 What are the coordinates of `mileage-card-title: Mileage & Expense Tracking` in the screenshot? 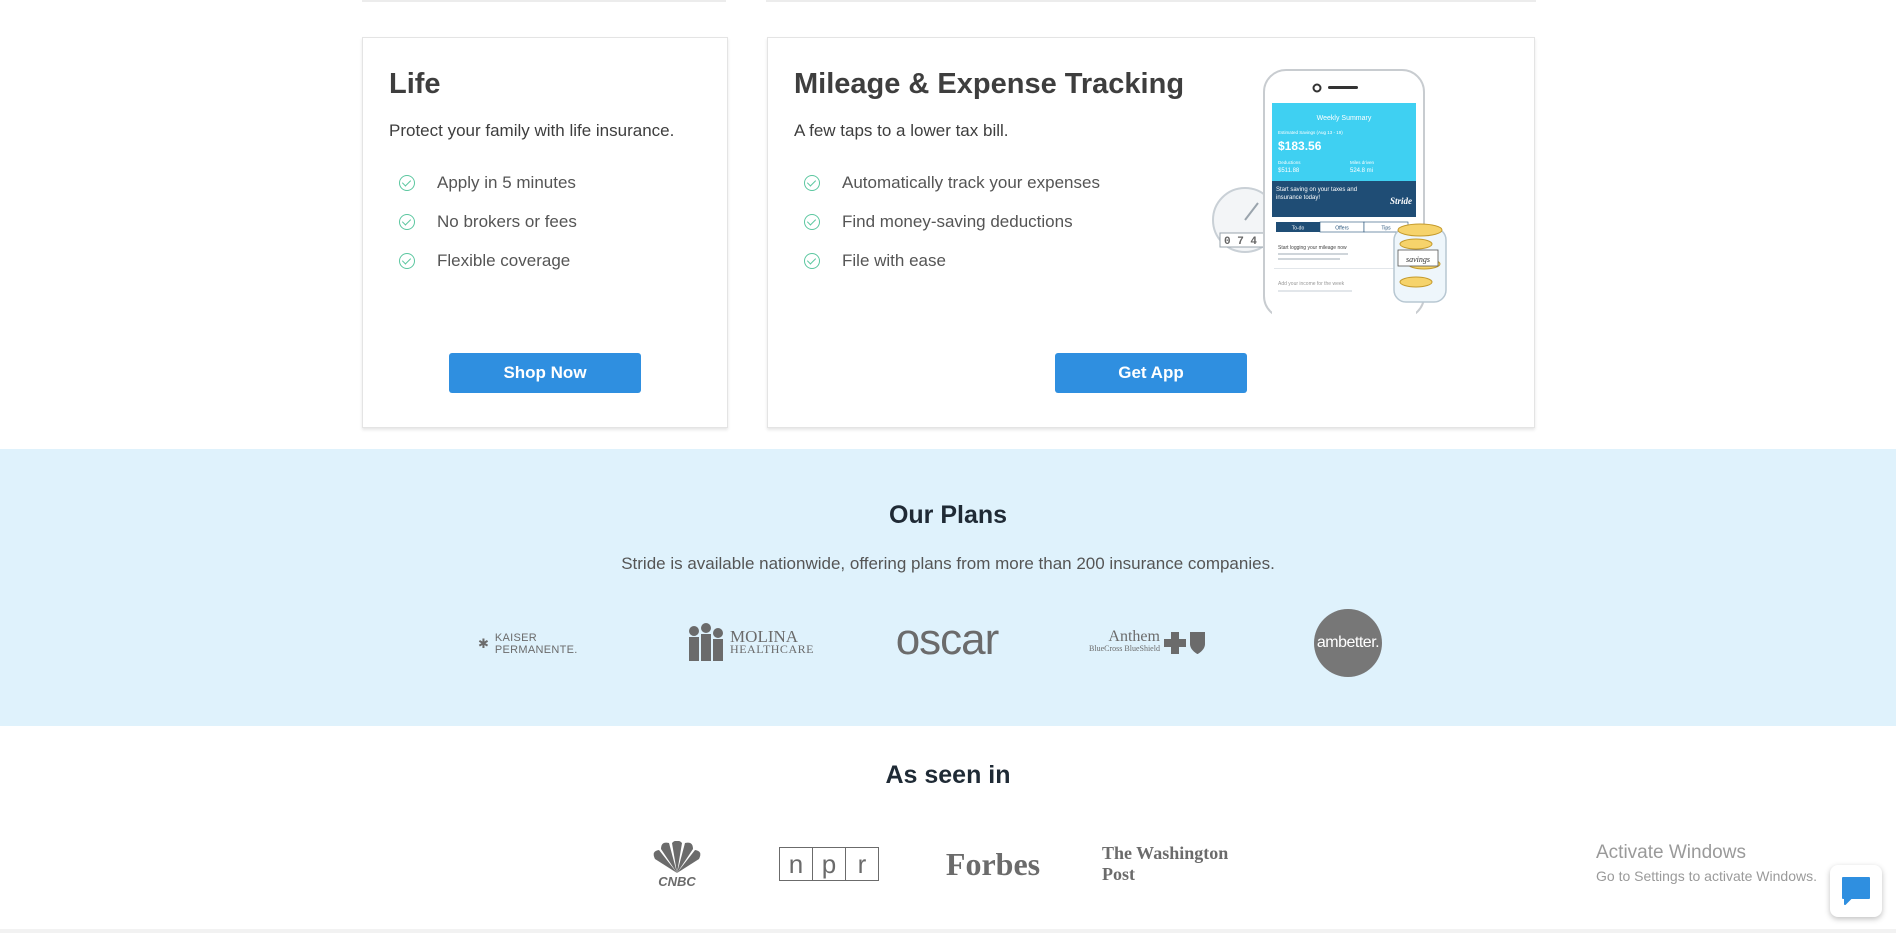 It's located at (989, 84).